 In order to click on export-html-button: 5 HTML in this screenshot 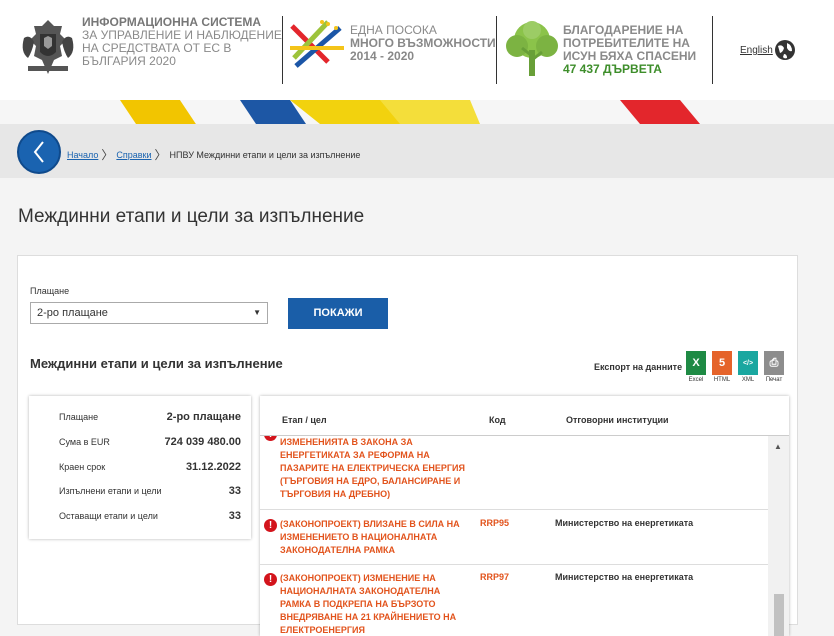, I will do `click(722, 367)`.